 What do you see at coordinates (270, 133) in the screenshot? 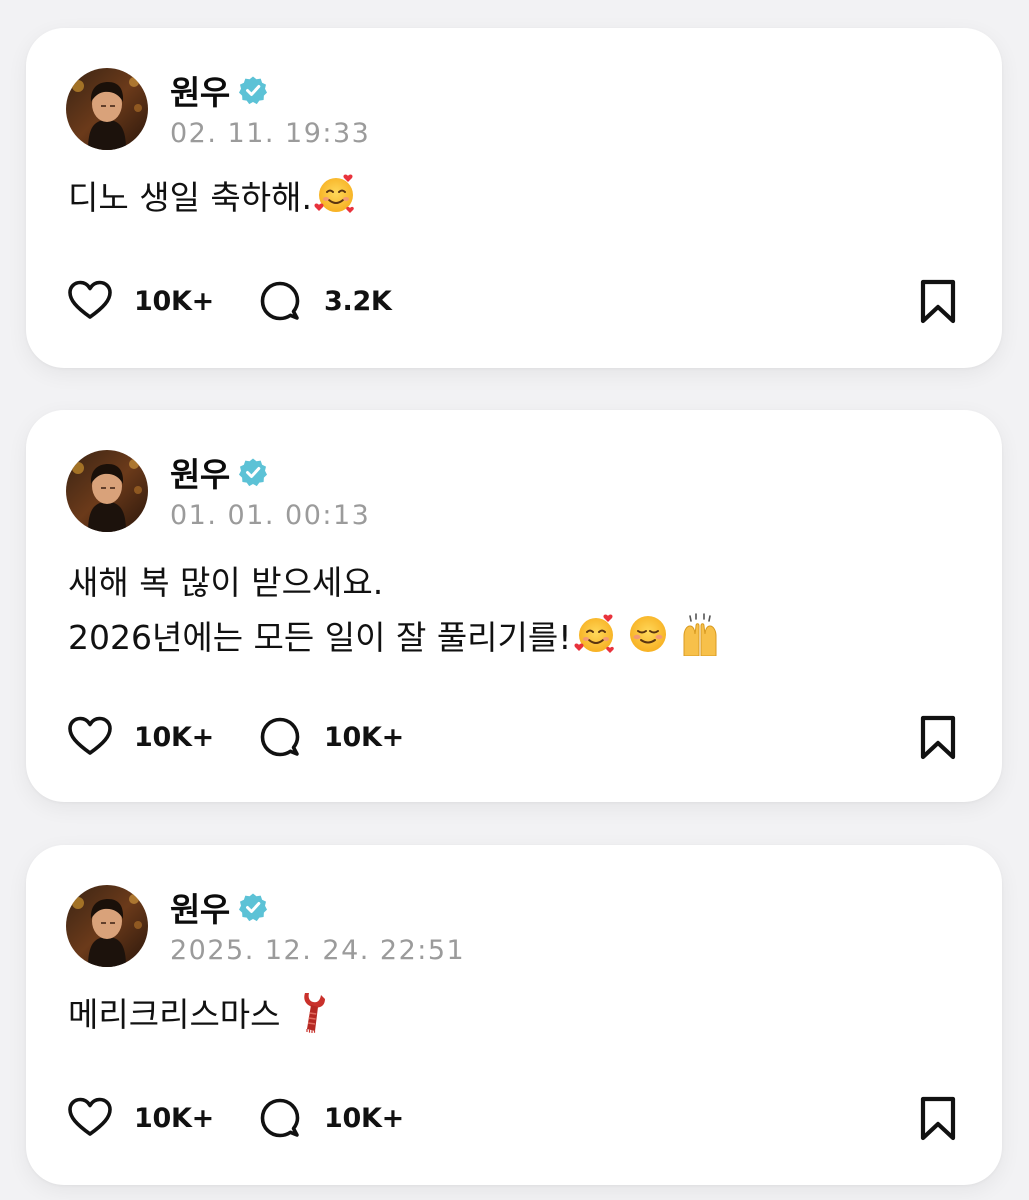
I see `post-timestamp: 02. 11. 19:33` at bounding box center [270, 133].